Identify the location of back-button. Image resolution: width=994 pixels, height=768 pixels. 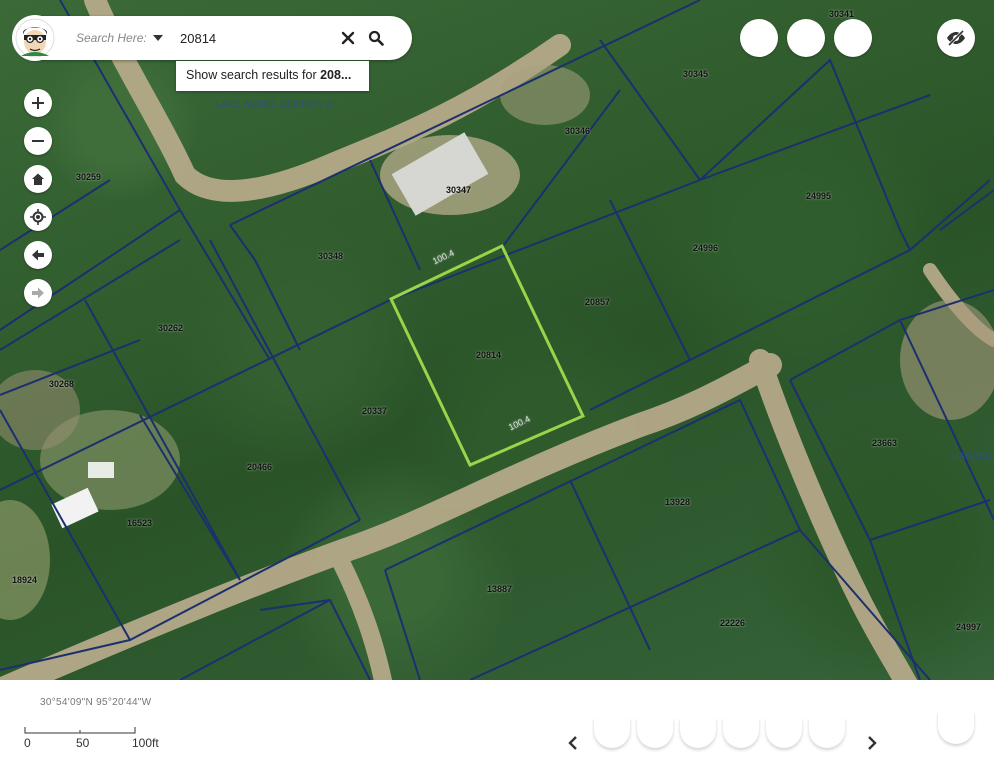
(38, 255).